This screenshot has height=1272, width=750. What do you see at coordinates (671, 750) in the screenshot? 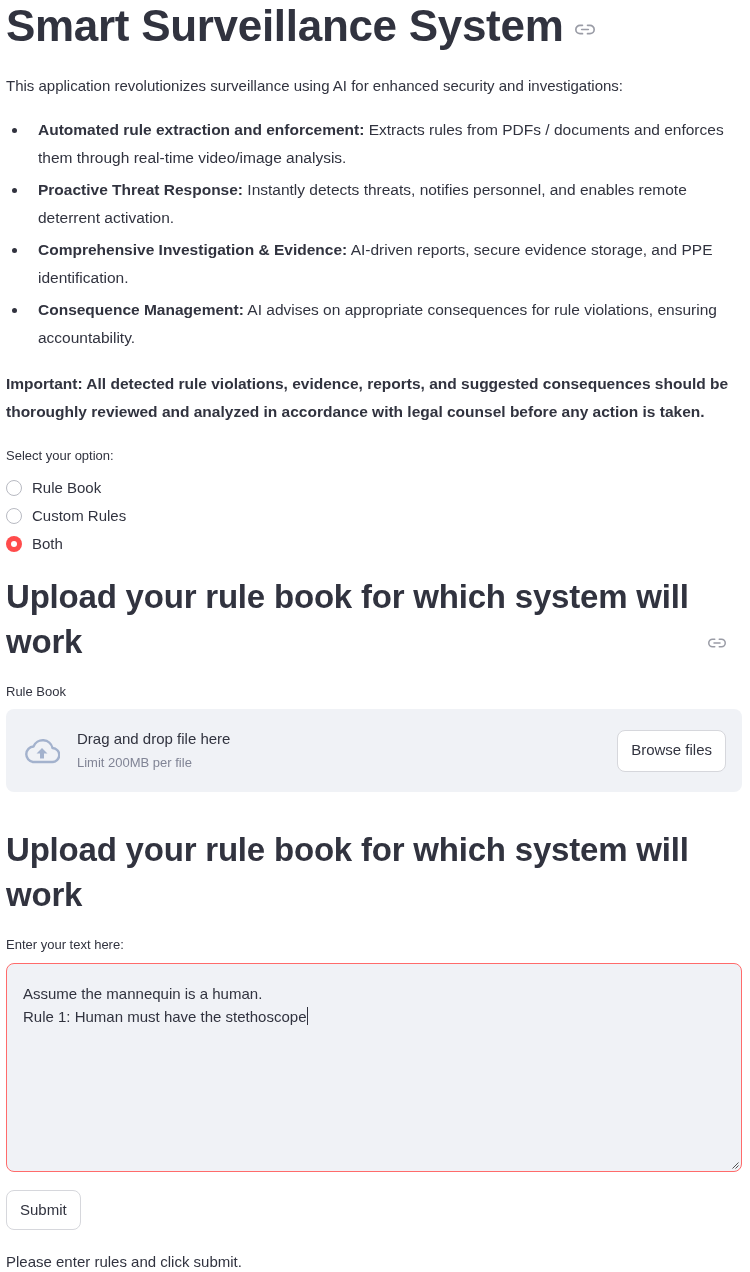
I see `browse-files-button: Browse files` at bounding box center [671, 750].